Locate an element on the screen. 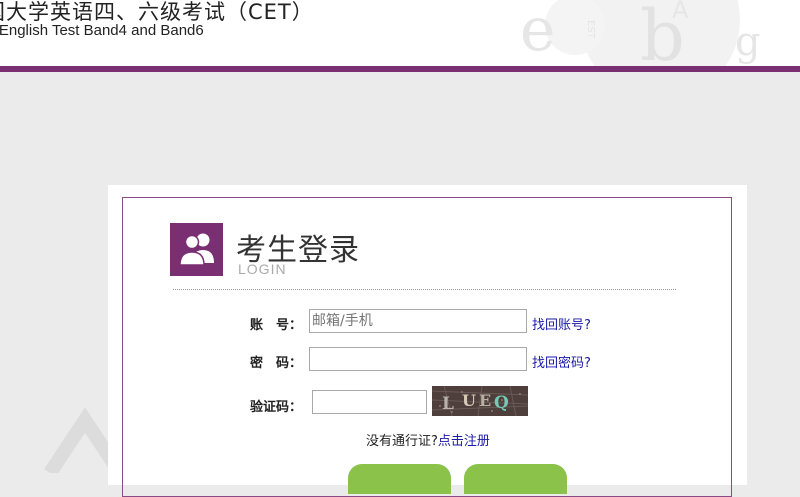  account-input is located at coordinates (418, 321).